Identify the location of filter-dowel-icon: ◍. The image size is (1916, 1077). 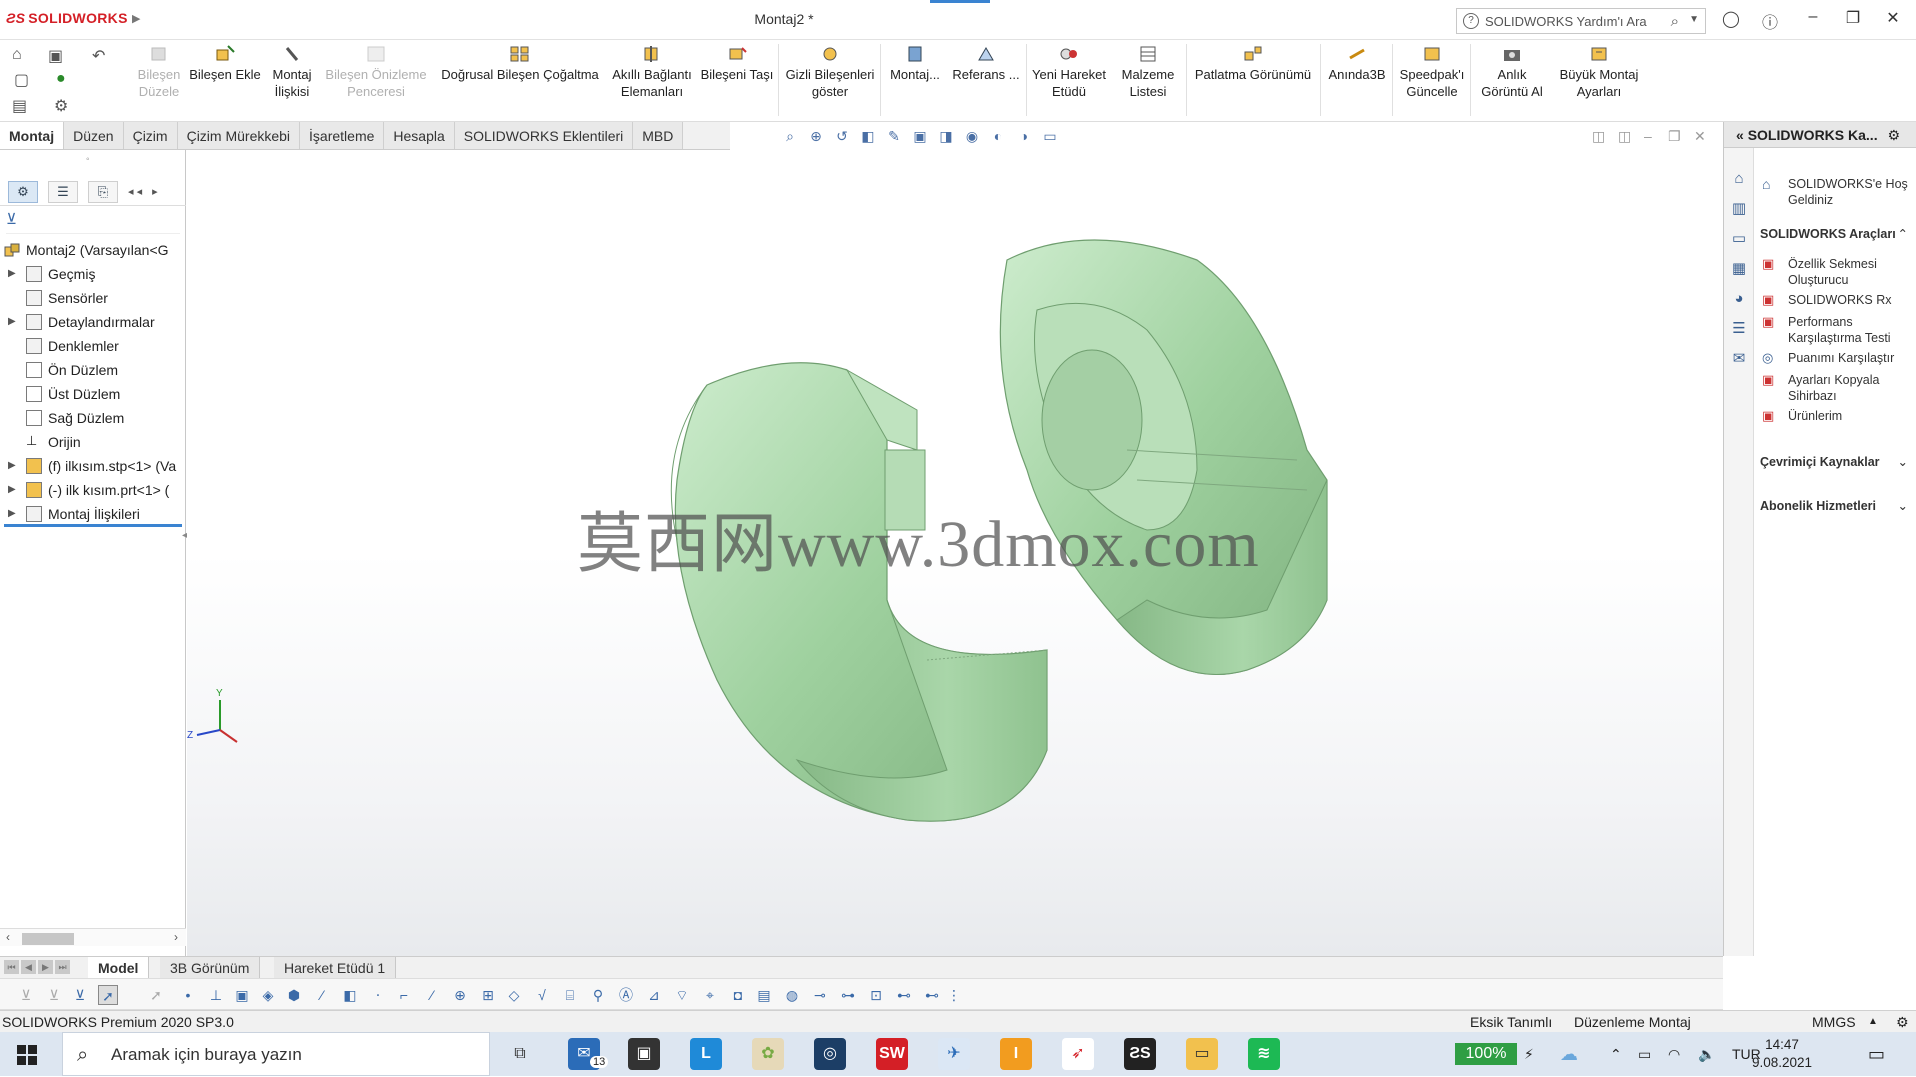
(792, 995).